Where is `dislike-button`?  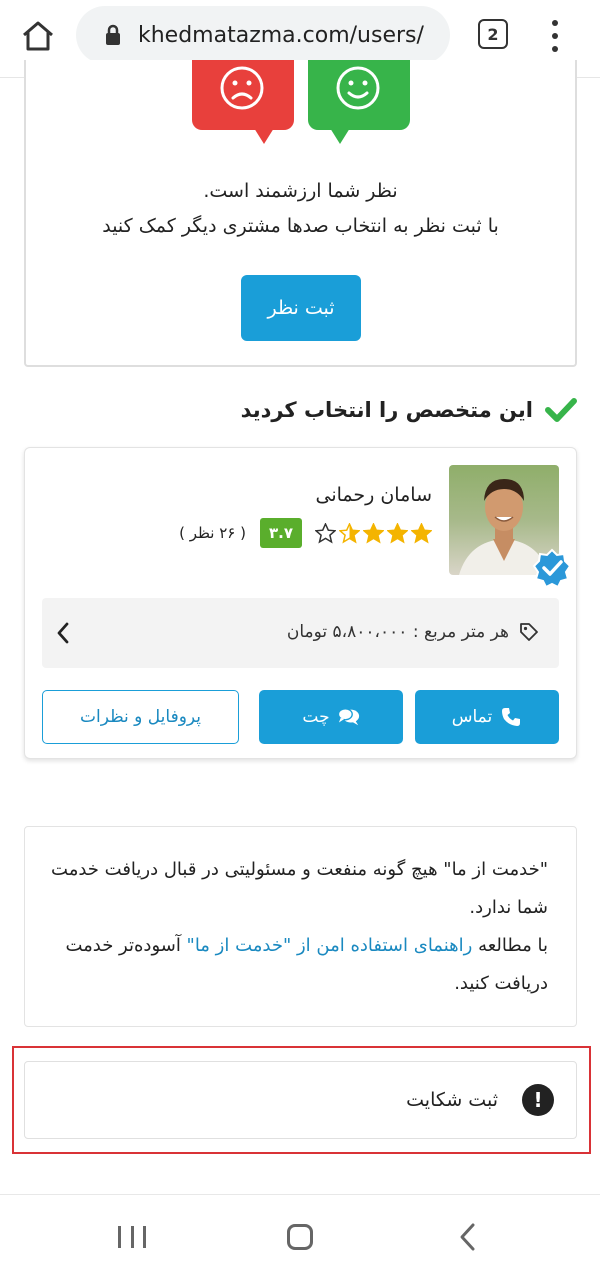 dislike-button is located at coordinates (243, 102).